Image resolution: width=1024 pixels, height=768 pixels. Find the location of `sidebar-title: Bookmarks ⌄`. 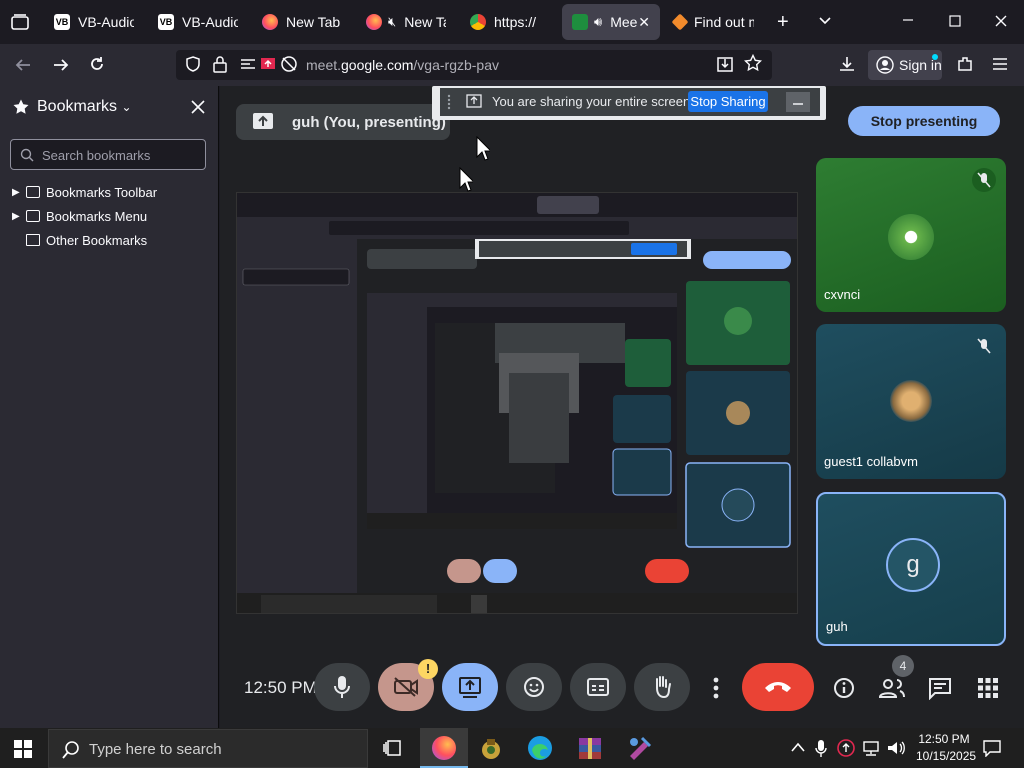

sidebar-title: Bookmarks ⌄ is located at coordinates (84, 107).